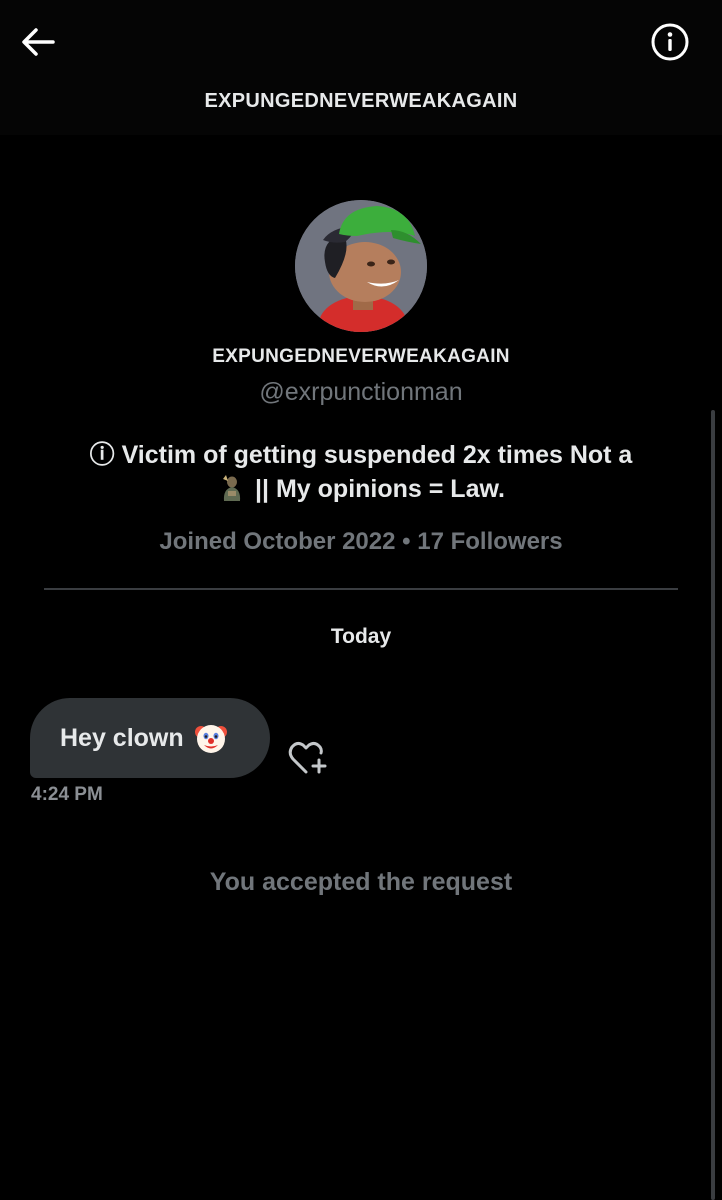 The width and height of the screenshot is (722, 1200). What do you see at coordinates (210, 739) in the screenshot?
I see `clown-face-emoji-icon` at bounding box center [210, 739].